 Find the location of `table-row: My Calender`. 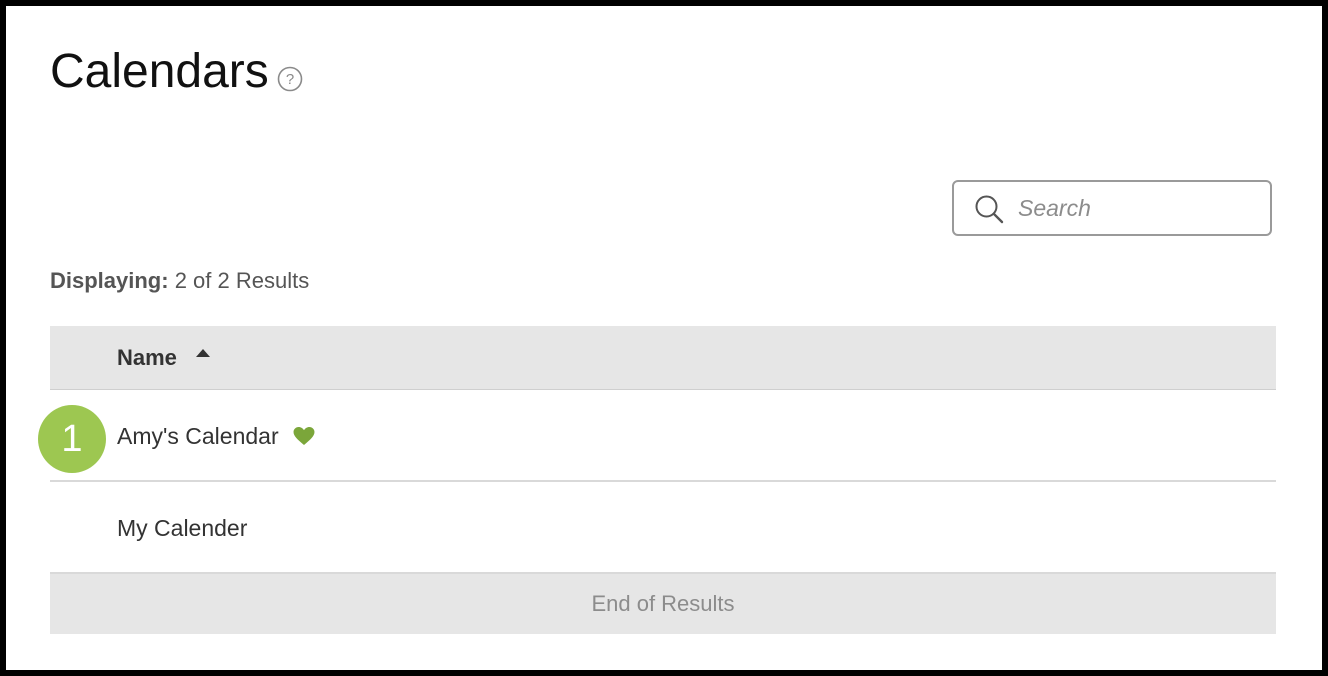

table-row: My Calender is located at coordinates (663, 528).